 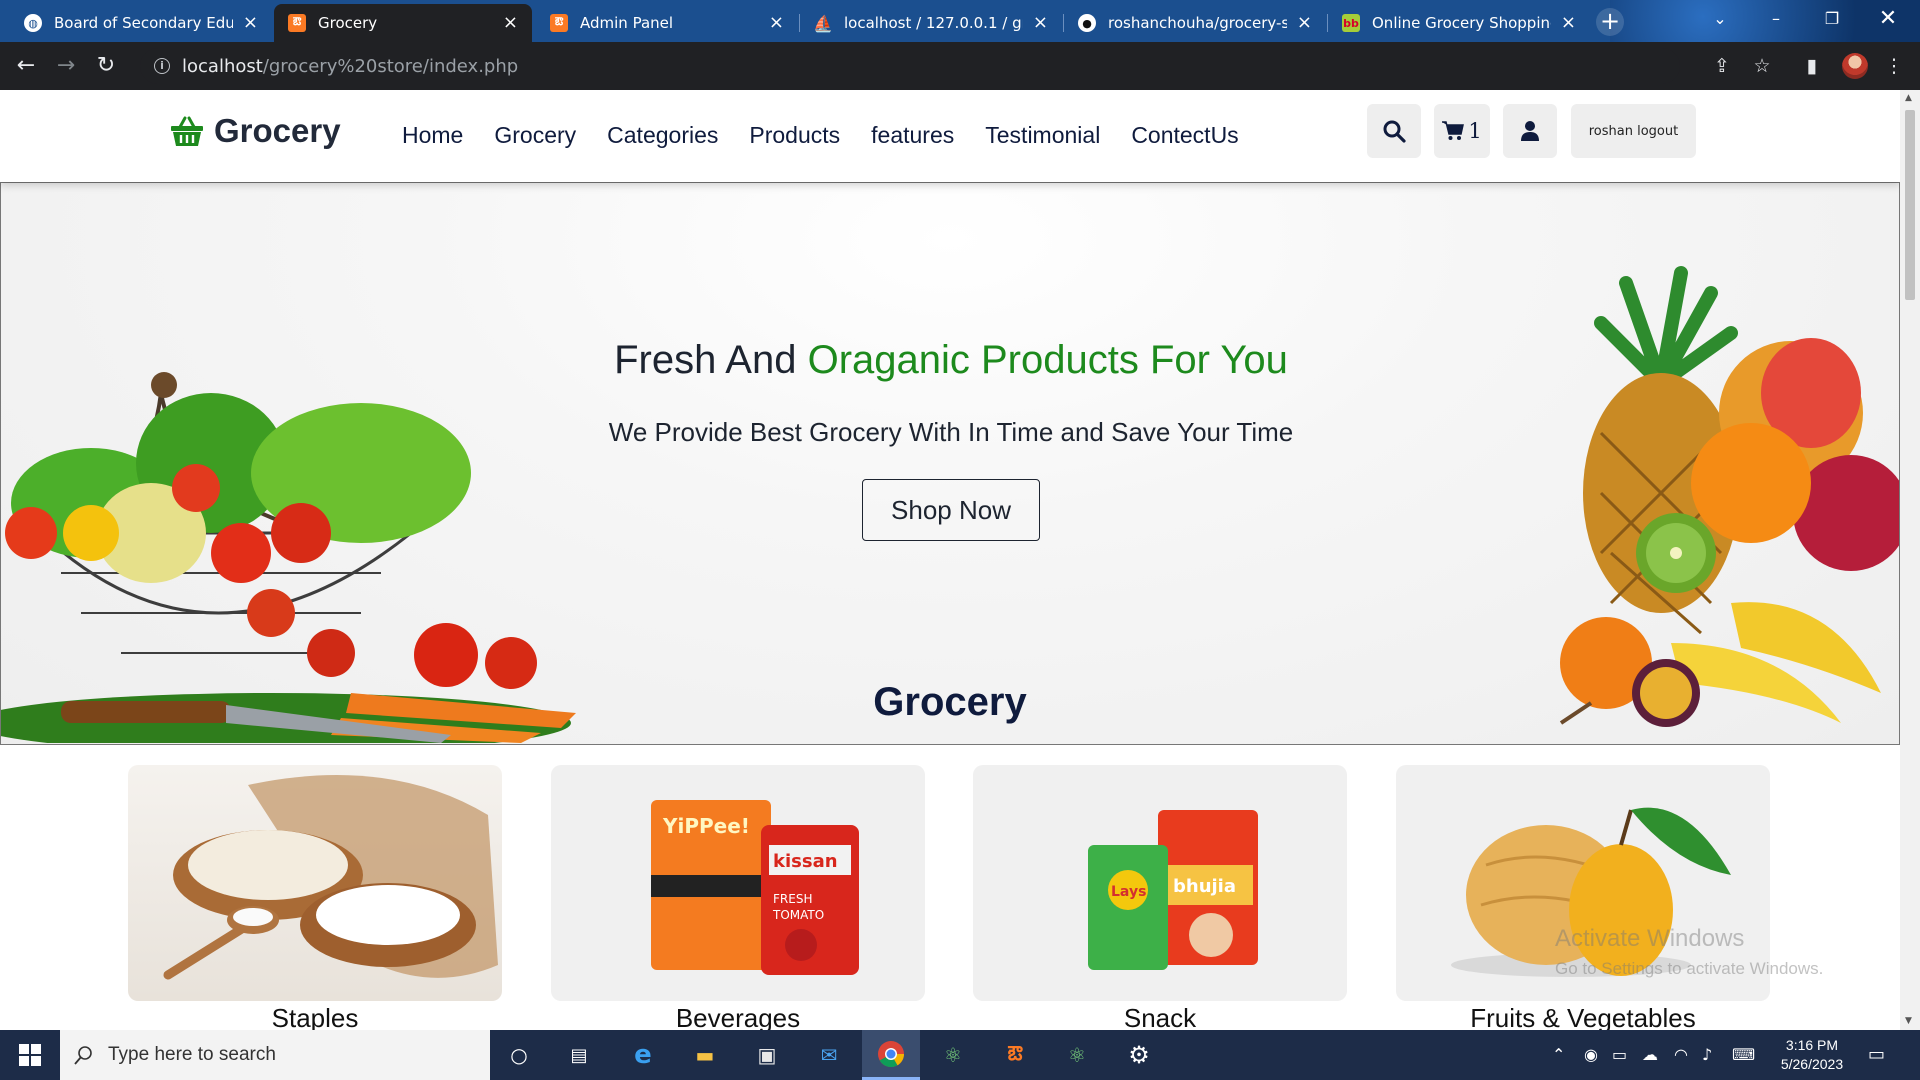 What do you see at coordinates (662, 135) in the screenshot?
I see `nav-categories: Categories` at bounding box center [662, 135].